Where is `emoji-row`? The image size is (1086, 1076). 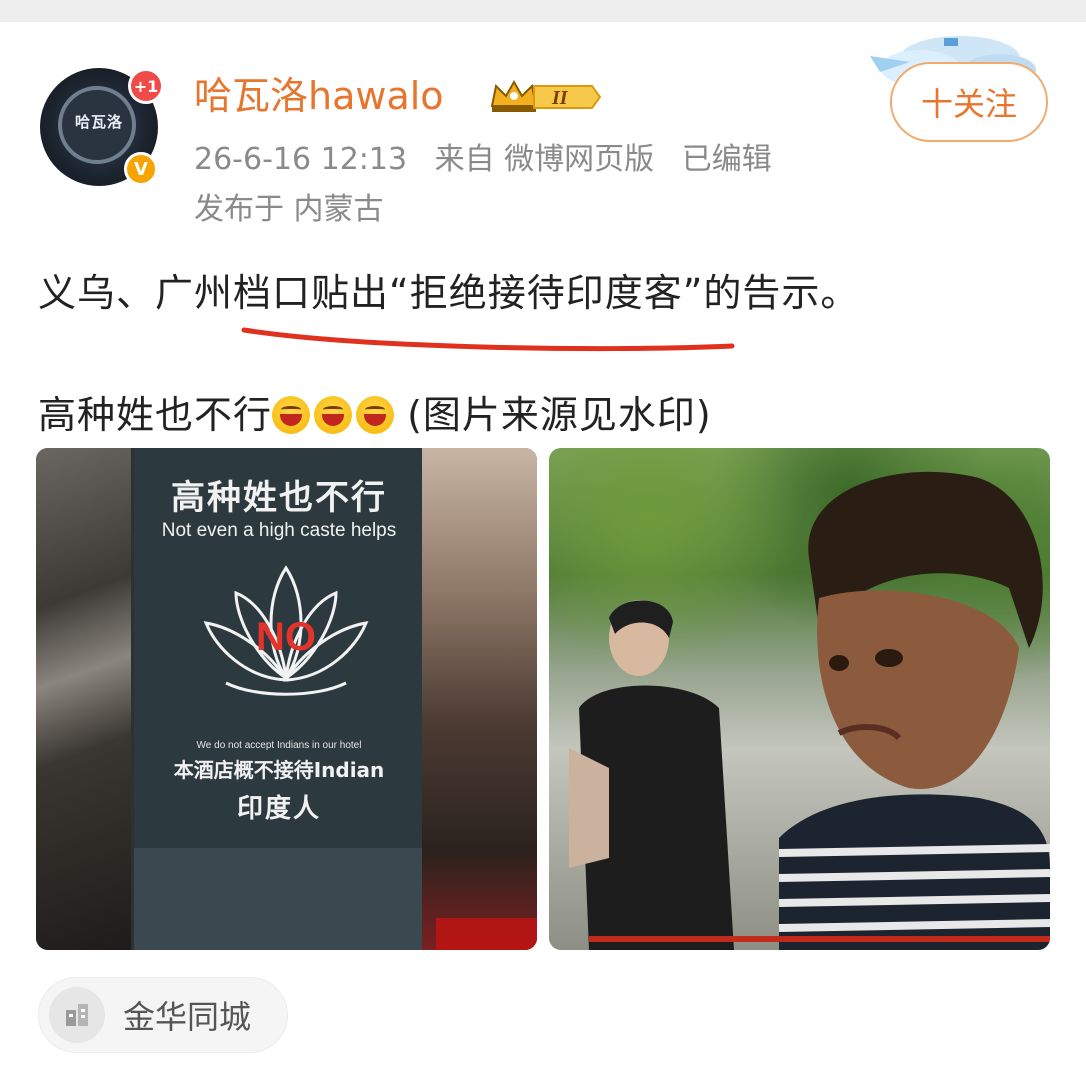
emoji-row is located at coordinates (333, 415).